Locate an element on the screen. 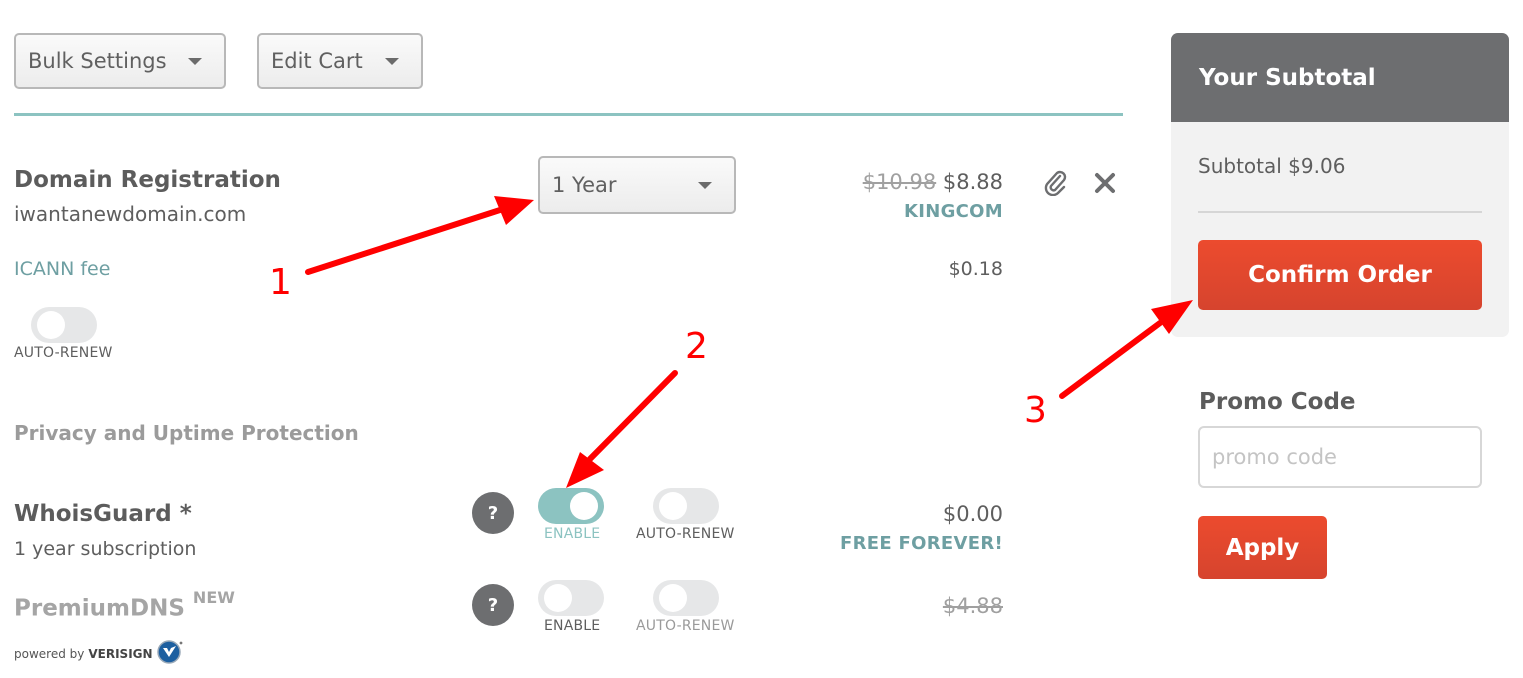  registration-period-value: 1 Year is located at coordinates (584, 185).